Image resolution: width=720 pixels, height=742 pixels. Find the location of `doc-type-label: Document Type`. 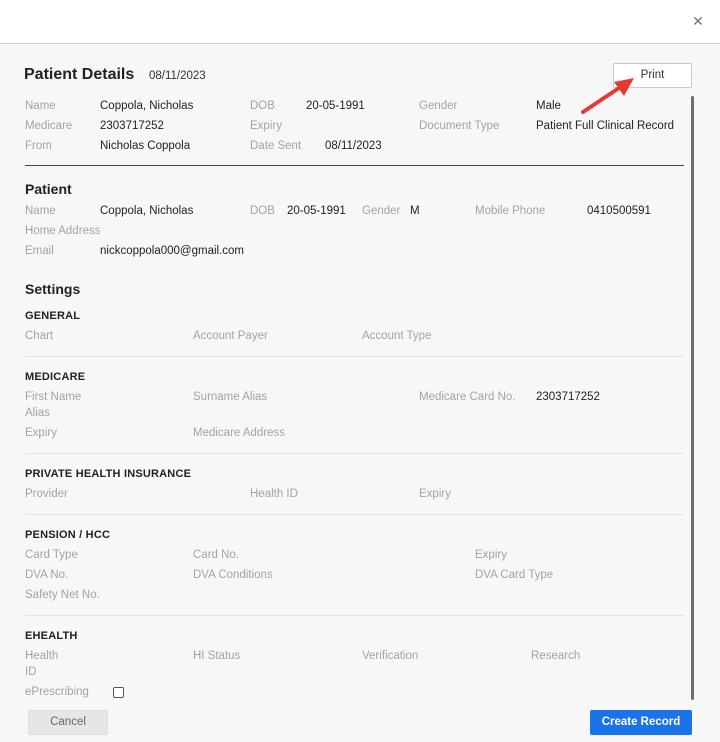

doc-type-label: Document Type is located at coordinates (459, 126).